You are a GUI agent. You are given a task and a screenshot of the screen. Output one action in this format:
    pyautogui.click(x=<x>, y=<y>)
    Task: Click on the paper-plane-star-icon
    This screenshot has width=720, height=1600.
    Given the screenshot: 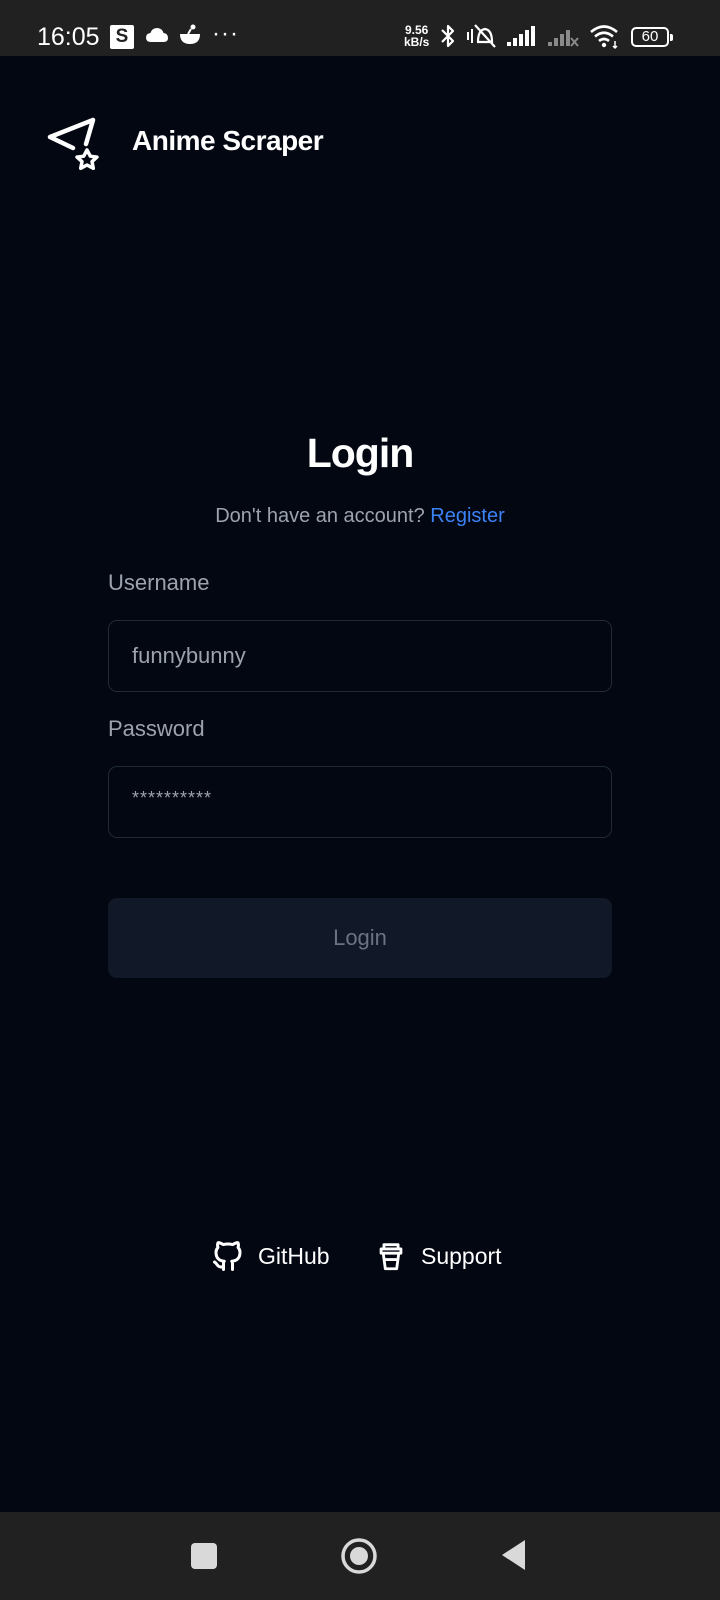 What is the action you would take?
    pyautogui.click(x=73, y=144)
    